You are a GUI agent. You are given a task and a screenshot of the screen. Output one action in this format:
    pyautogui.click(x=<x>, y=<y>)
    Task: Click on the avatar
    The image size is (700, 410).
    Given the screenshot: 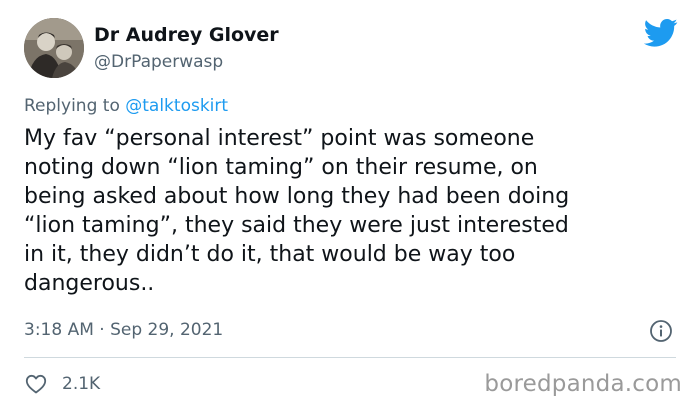 What is the action you would take?
    pyautogui.click(x=54, y=48)
    